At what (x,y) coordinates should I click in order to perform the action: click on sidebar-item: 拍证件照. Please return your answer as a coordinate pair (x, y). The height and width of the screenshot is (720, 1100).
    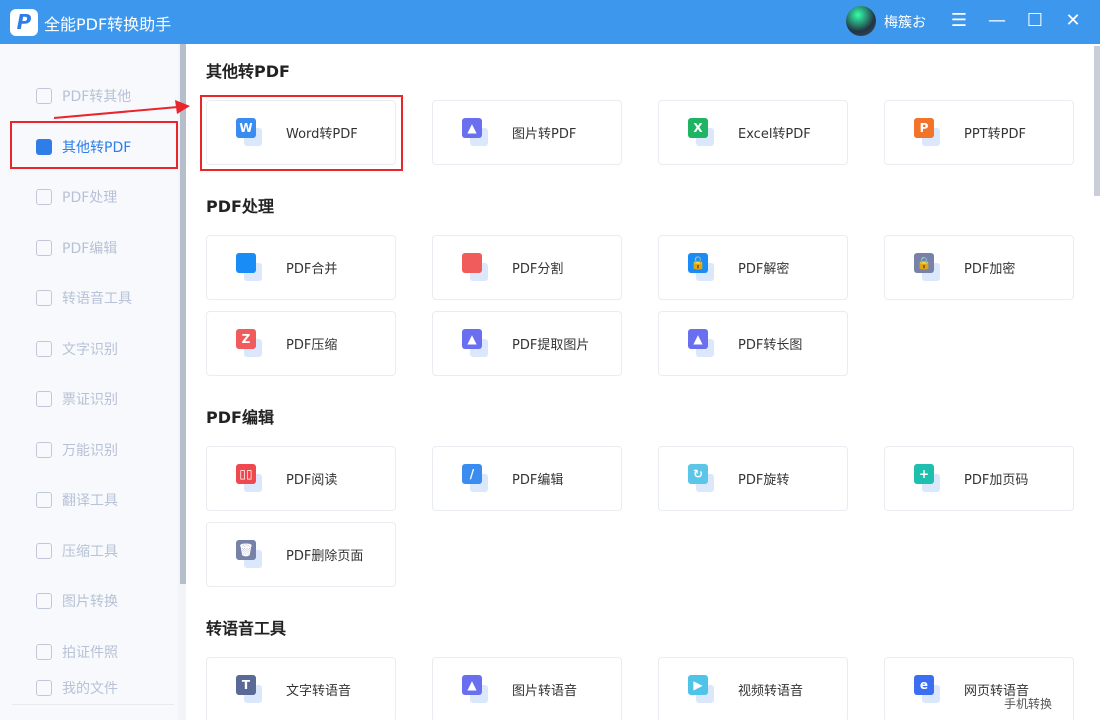
    Looking at the image, I should click on (77, 652).